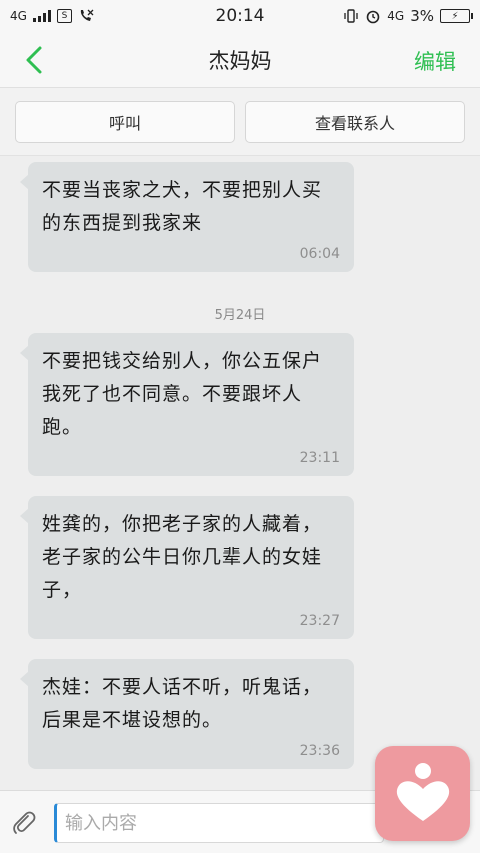 Image resolution: width=480 pixels, height=853 pixels. I want to click on signal-icon, so click(41, 16).